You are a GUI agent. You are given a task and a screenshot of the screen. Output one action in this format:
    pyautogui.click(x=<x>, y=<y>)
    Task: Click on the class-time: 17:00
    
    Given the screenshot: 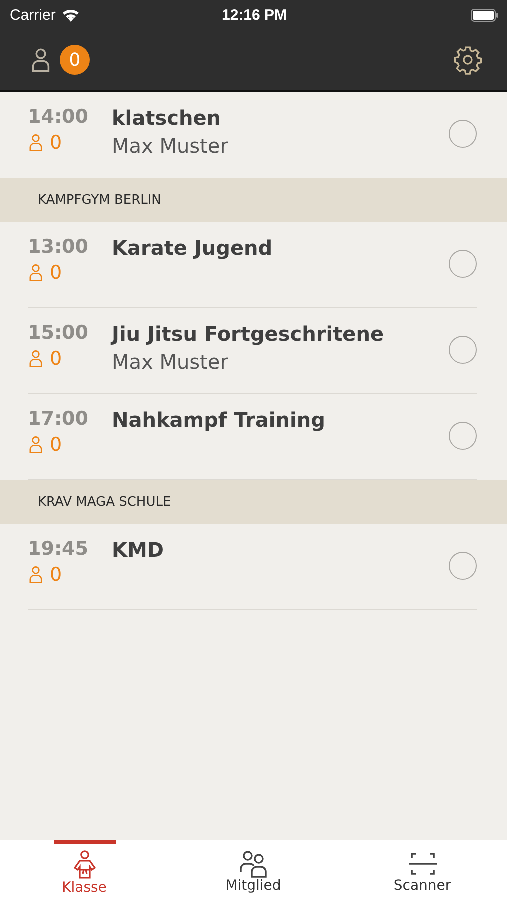 What is the action you would take?
    pyautogui.click(x=59, y=419)
    